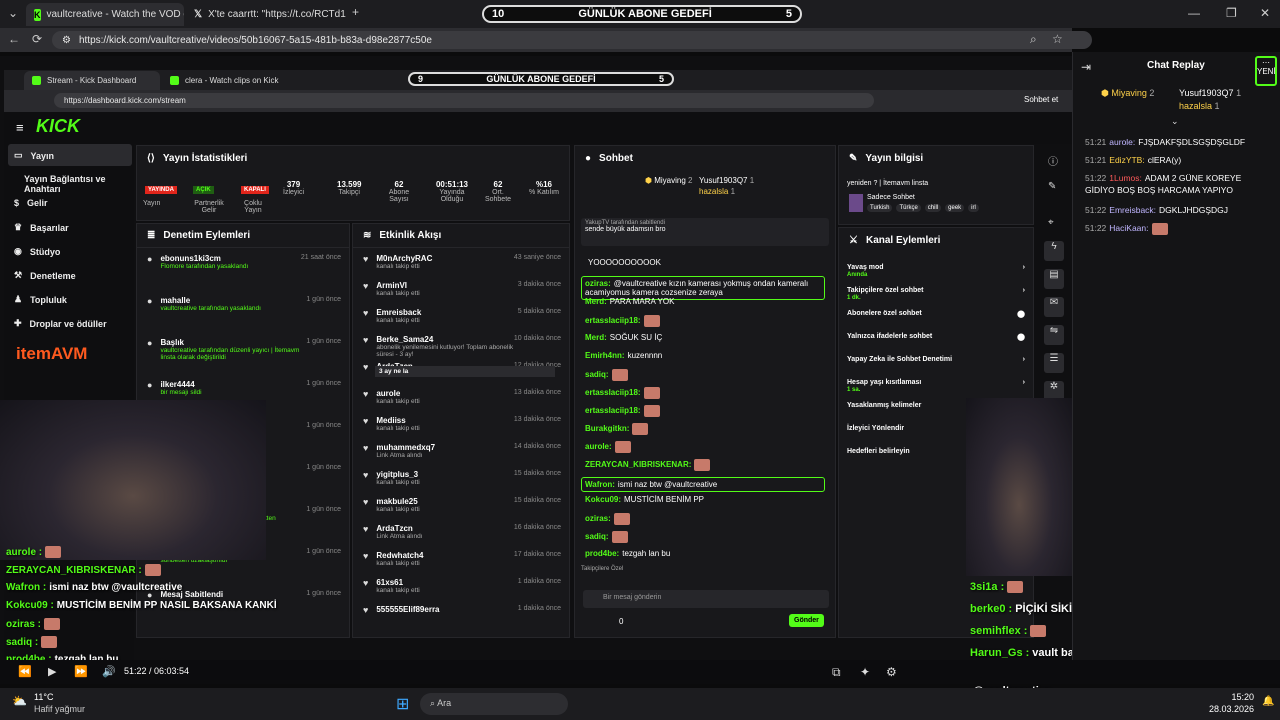 The height and width of the screenshot is (720, 1280). Describe the element at coordinates (266, 14) in the screenshot. I see `browser-tab-x: 𝕏 X'te caarrtt: "https://t.co/RCTd1LDI ✕` at that location.